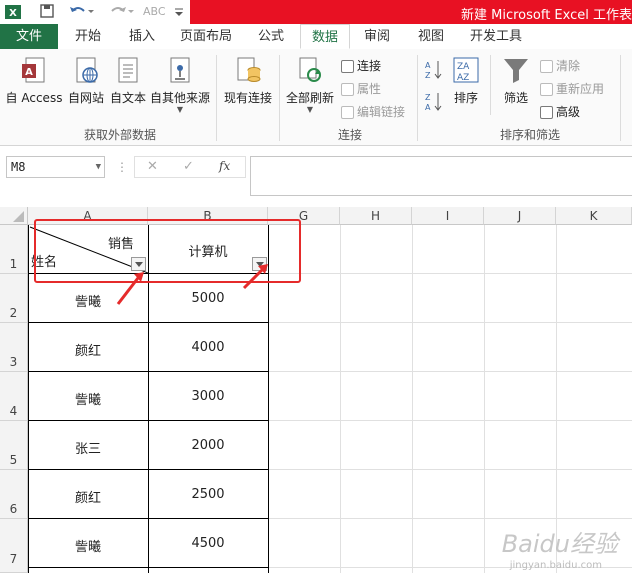  Describe the element at coordinates (247, 98) in the screenshot. I see `existing-connections-label: 现有连接` at that location.